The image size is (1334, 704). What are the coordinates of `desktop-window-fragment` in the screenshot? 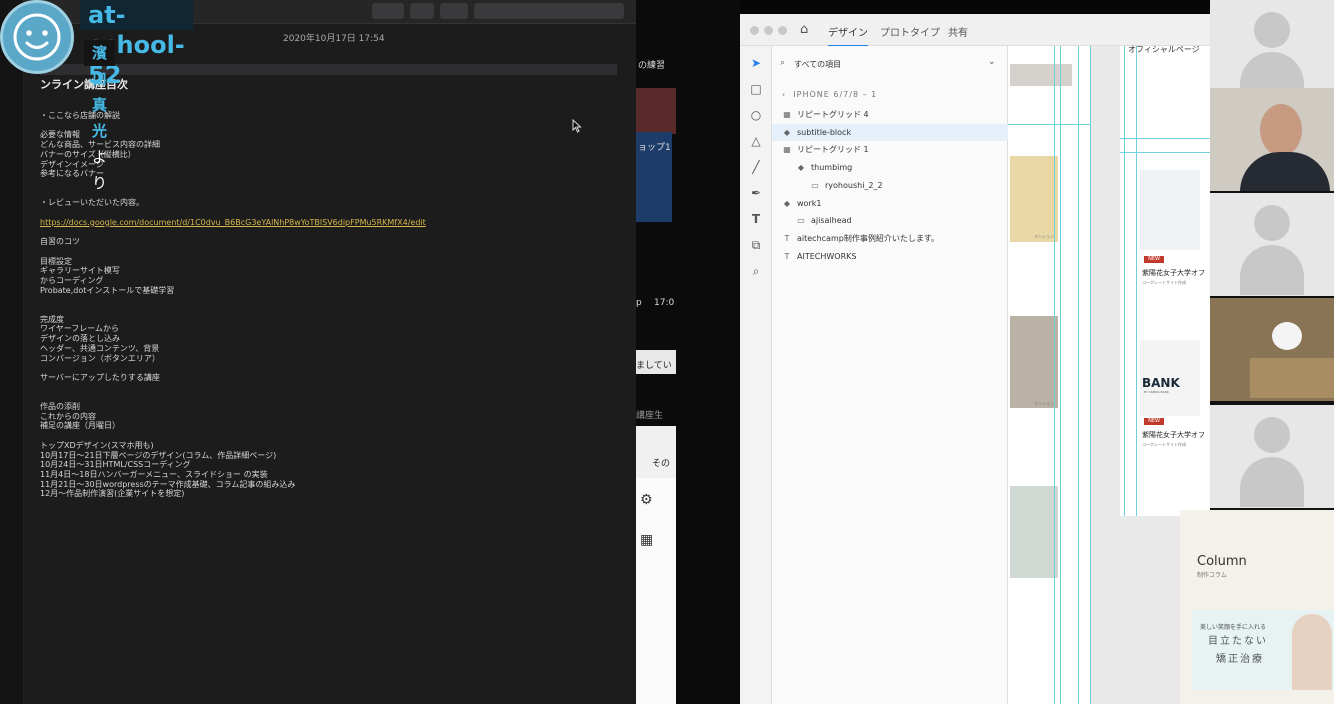 It's located at (656, 452).